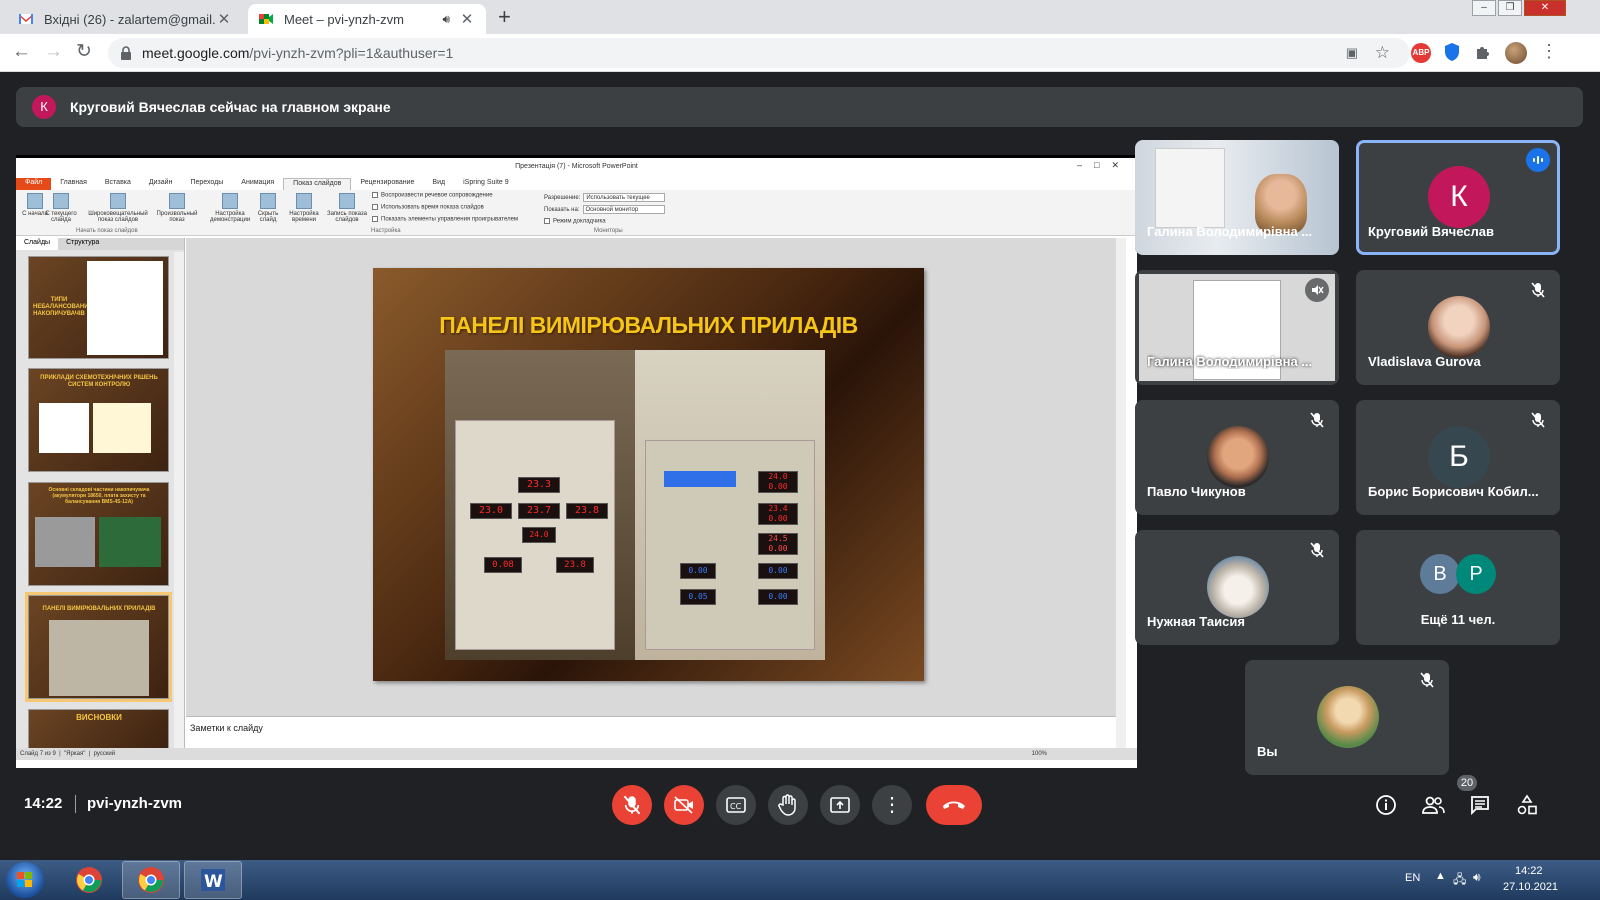  Describe the element at coordinates (89, 880) in the screenshot. I see `taskbar-chrome` at that location.